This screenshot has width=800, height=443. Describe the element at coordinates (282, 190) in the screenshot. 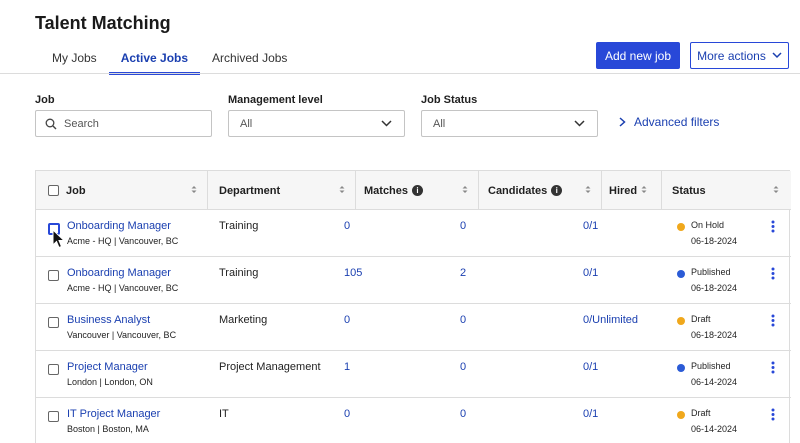

I see `header-department: Department` at that location.